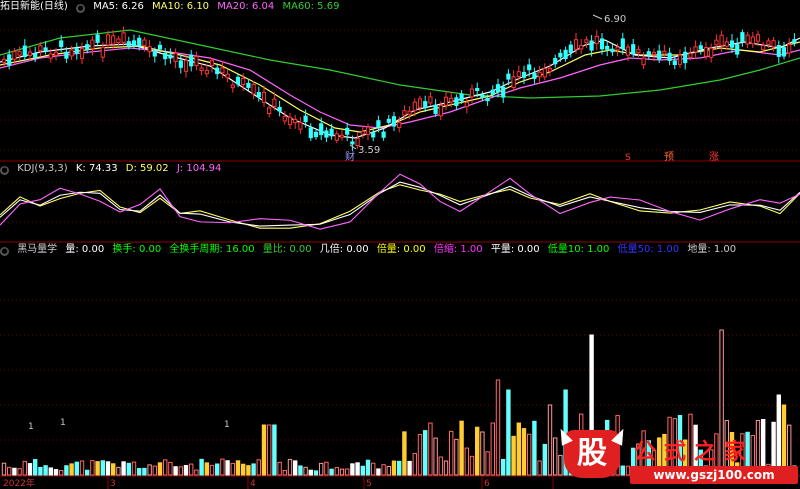 The height and width of the screenshot is (489, 800). Describe the element at coordinates (253, 484) in the screenshot. I see `x-axis-label-month-4: 4` at that location.